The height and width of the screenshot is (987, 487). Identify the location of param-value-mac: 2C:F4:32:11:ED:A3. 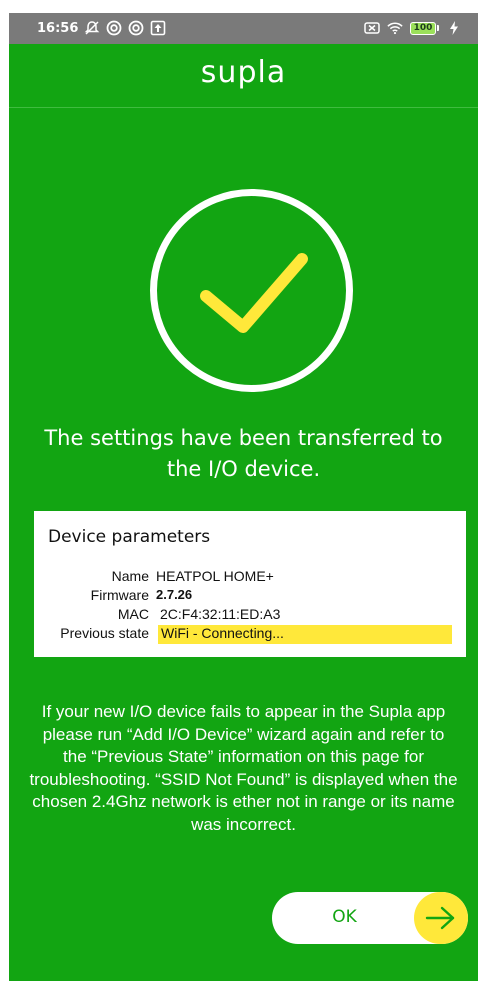
(220, 614).